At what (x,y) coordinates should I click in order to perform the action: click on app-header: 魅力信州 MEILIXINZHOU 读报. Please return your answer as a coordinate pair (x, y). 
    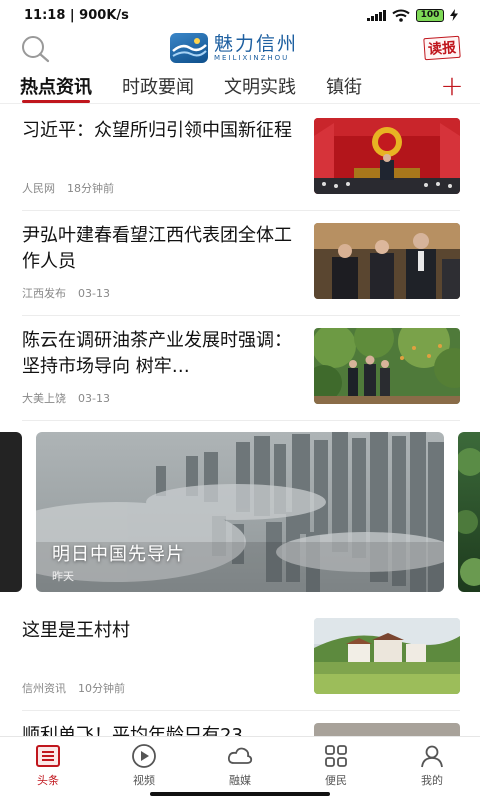
    Looking at the image, I should click on (240, 48).